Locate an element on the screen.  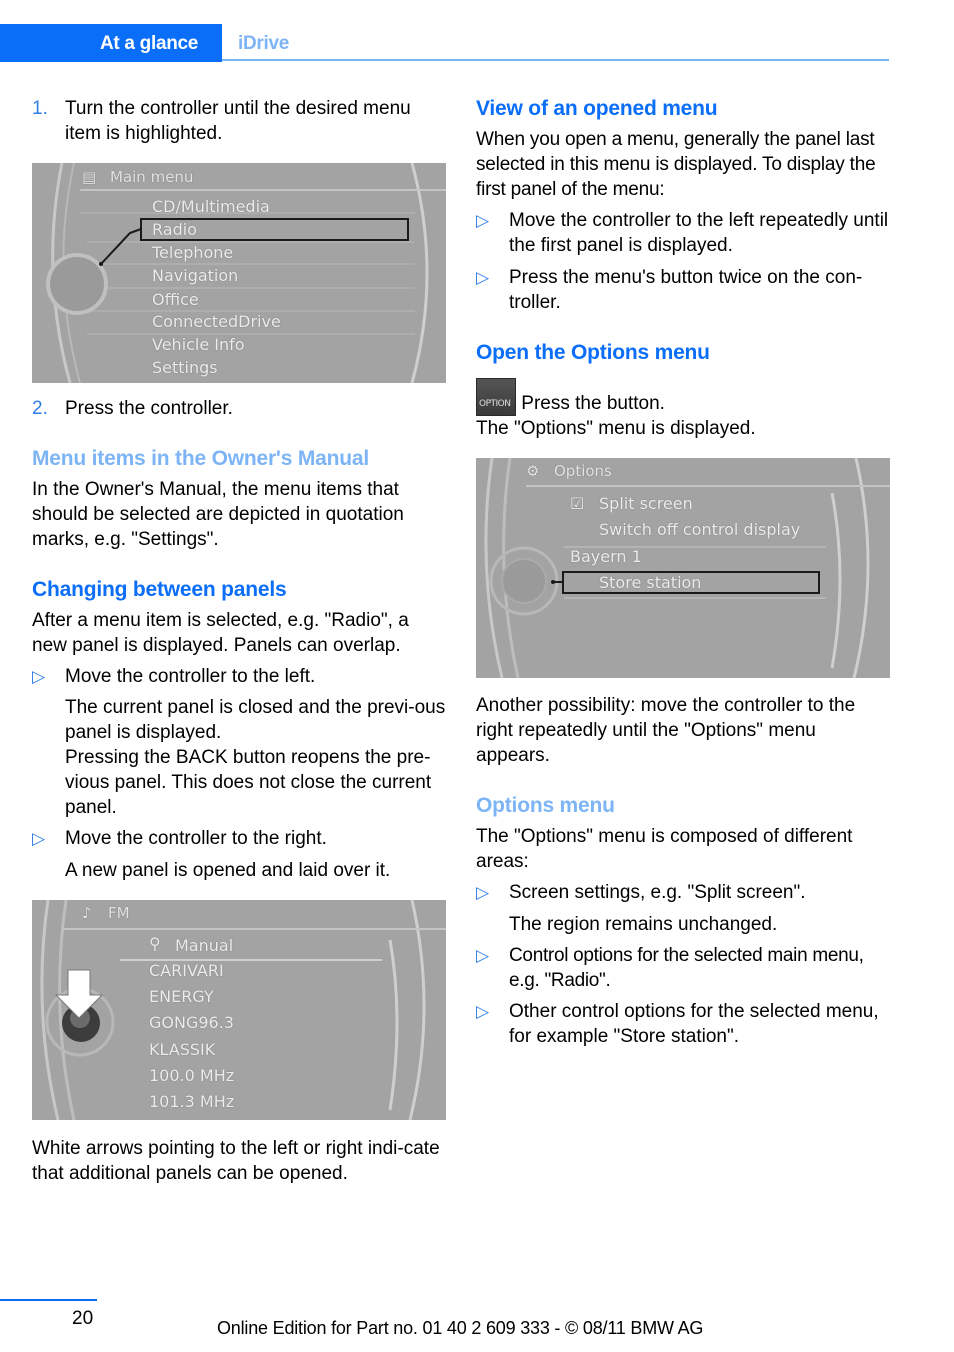
page-number: 20 is located at coordinates (83, 1318).